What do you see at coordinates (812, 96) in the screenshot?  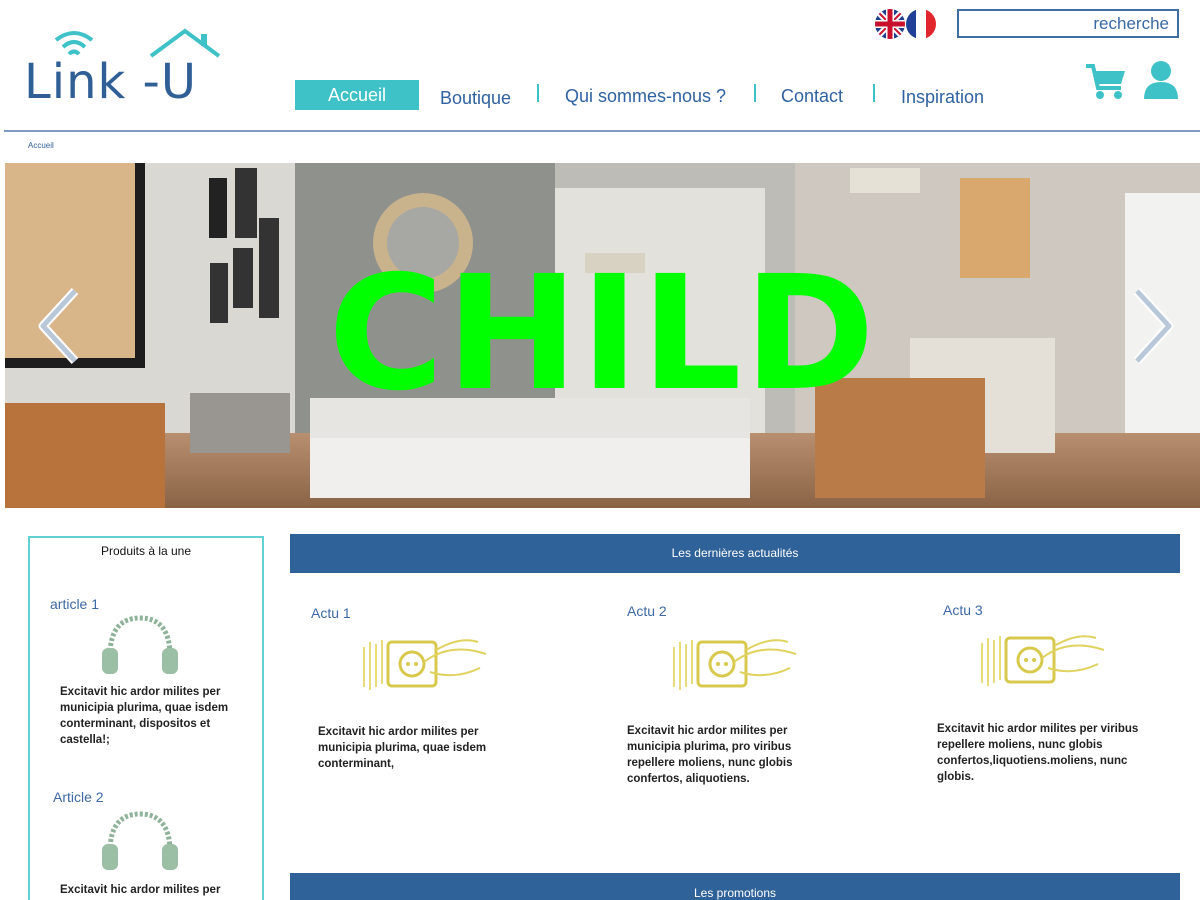 I see `nav-contact: Contact` at bounding box center [812, 96].